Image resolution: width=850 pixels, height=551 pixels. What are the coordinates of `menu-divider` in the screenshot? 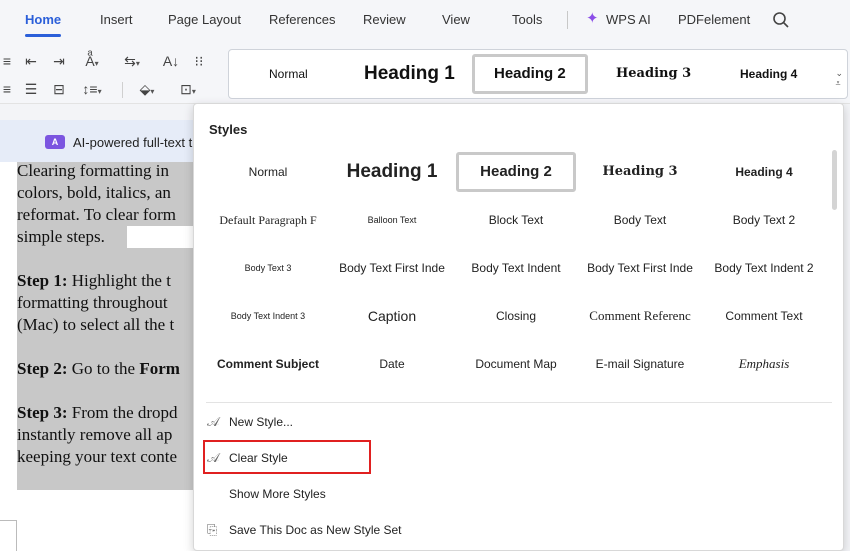 It's located at (567, 20).